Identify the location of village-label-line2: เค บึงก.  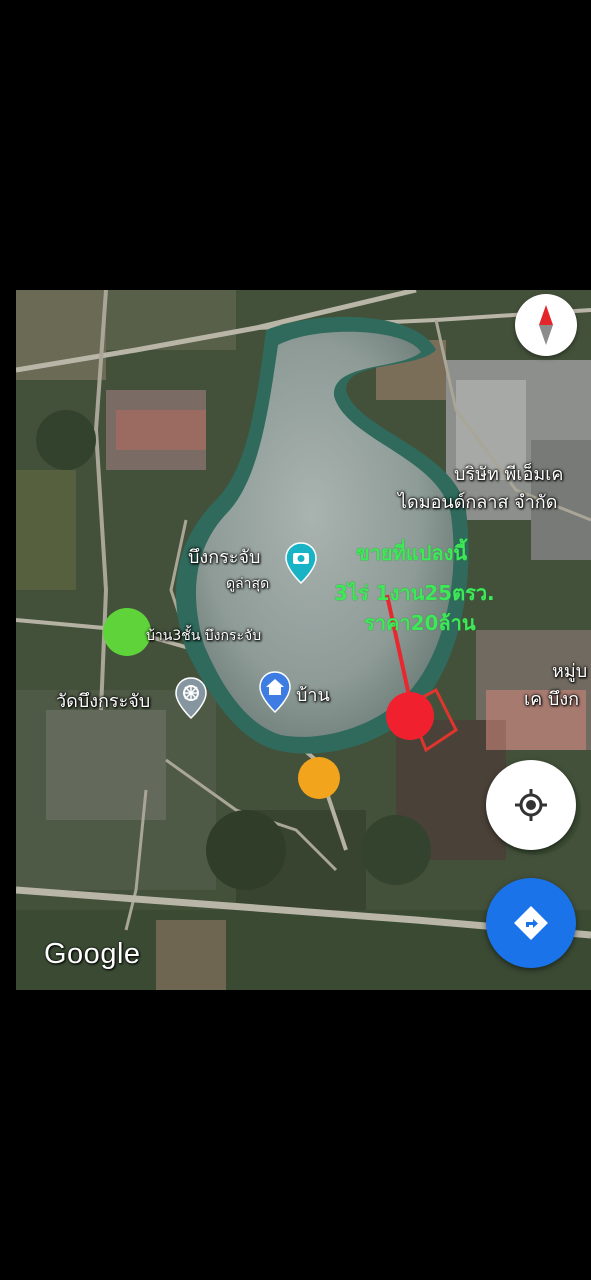
(552, 699).